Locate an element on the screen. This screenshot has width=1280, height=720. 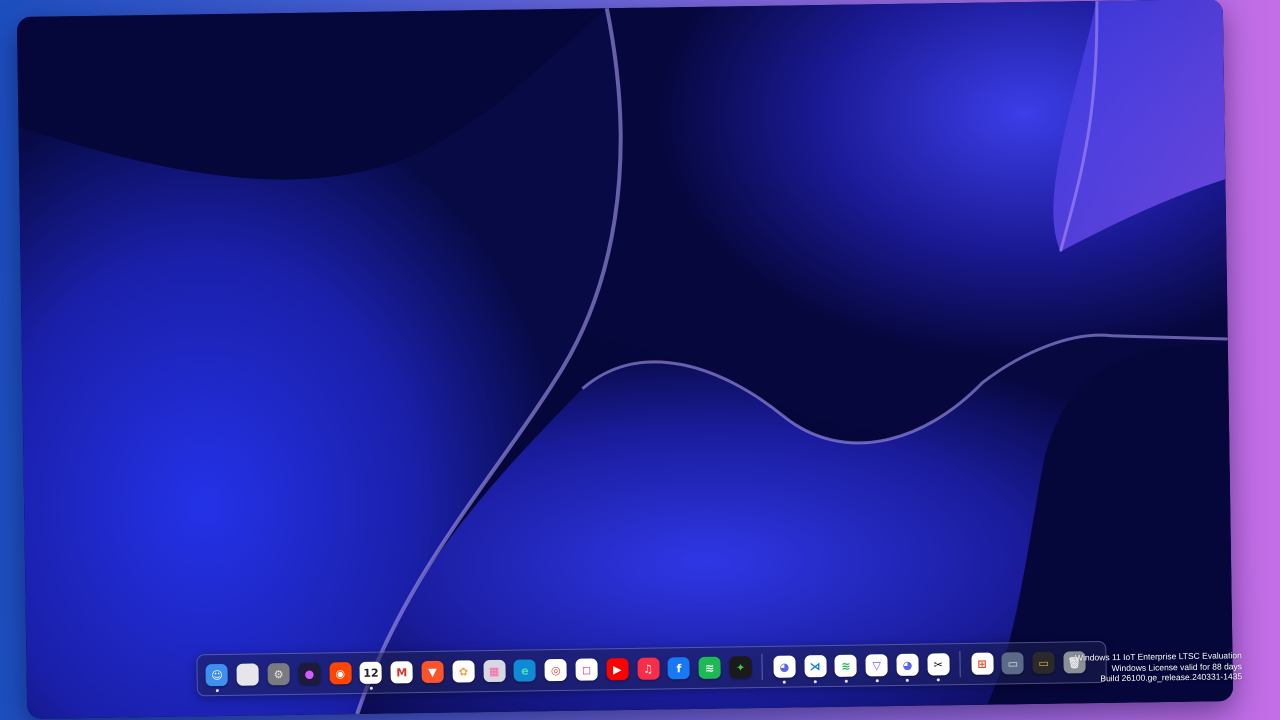
dock-item: ◎ is located at coordinates (555, 670).